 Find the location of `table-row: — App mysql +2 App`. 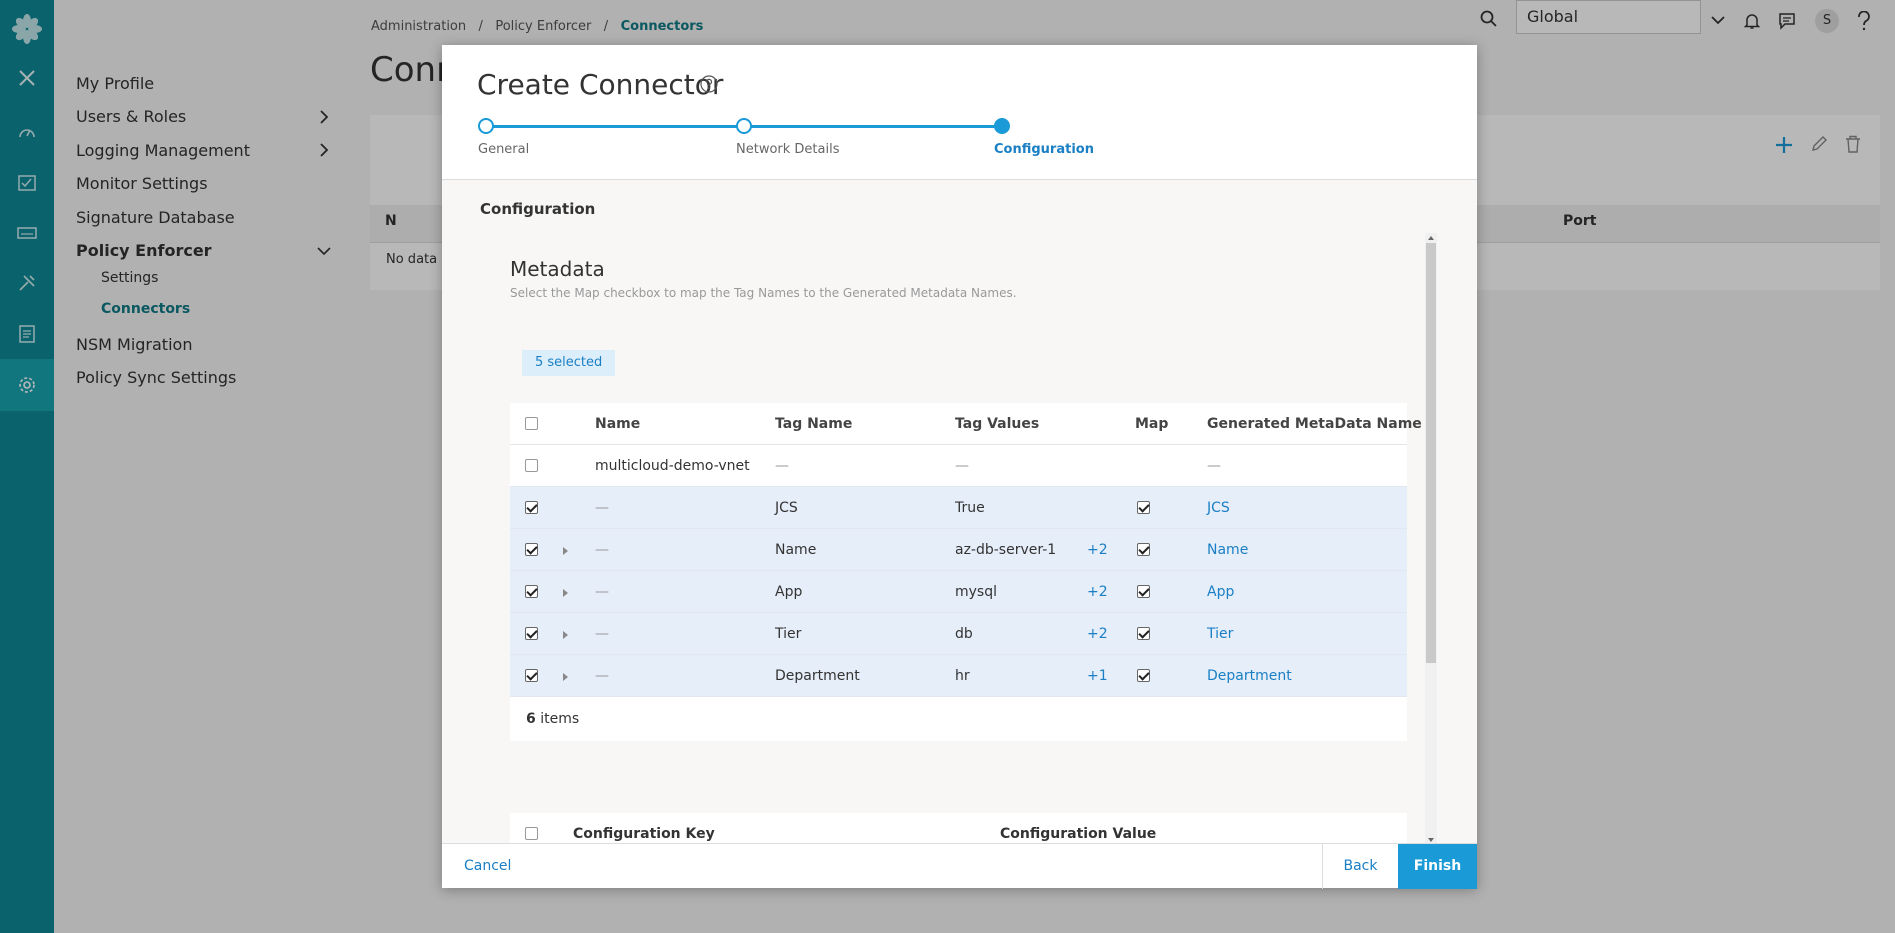

table-row: — App mysql +2 App is located at coordinates (958, 592).